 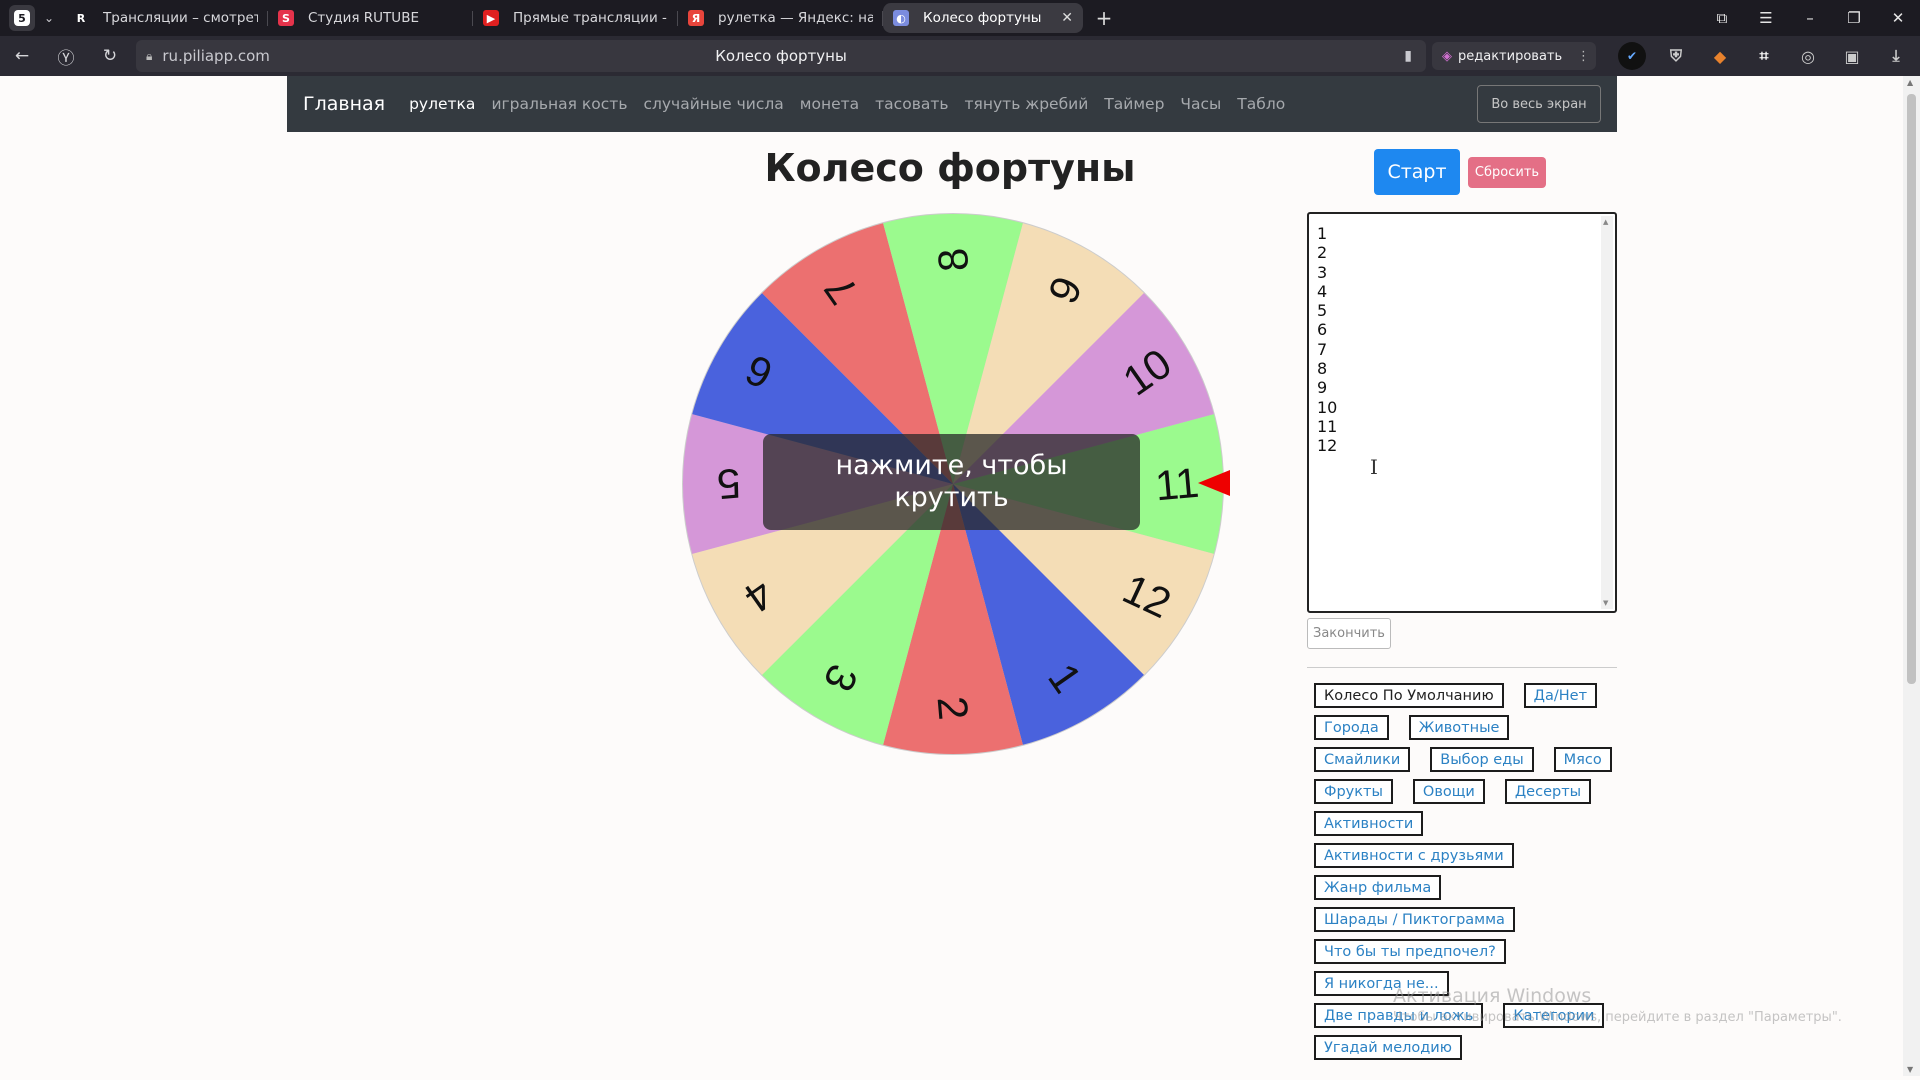 What do you see at coordinates (1492, 996) in the screenshot?
I see `windows-activation-watermark: Активация Windows` at bounding box center [1492, 996].